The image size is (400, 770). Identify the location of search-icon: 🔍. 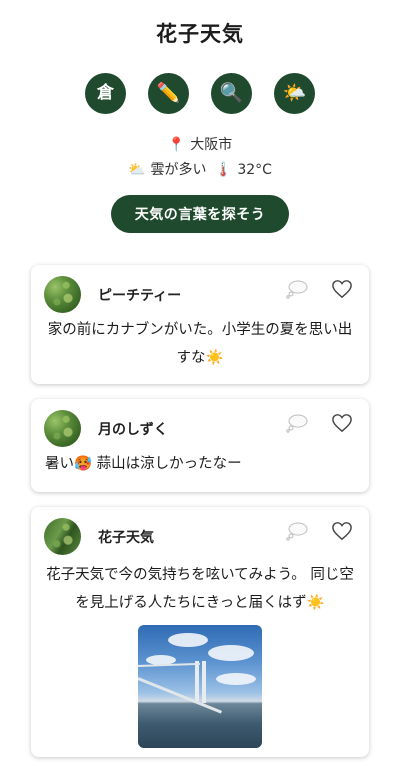
(231, 93).